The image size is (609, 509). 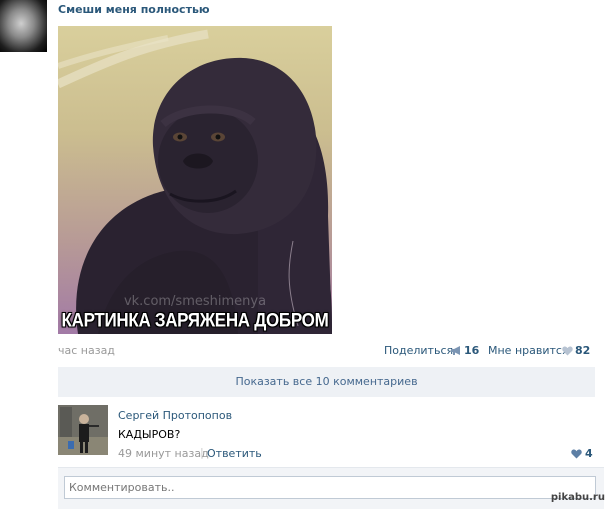 What do you see at coordinates (195, 301) in the screenshot?
I see `meme-watermark: vk.com/smeshimenya` at bounding box center [195, 301].